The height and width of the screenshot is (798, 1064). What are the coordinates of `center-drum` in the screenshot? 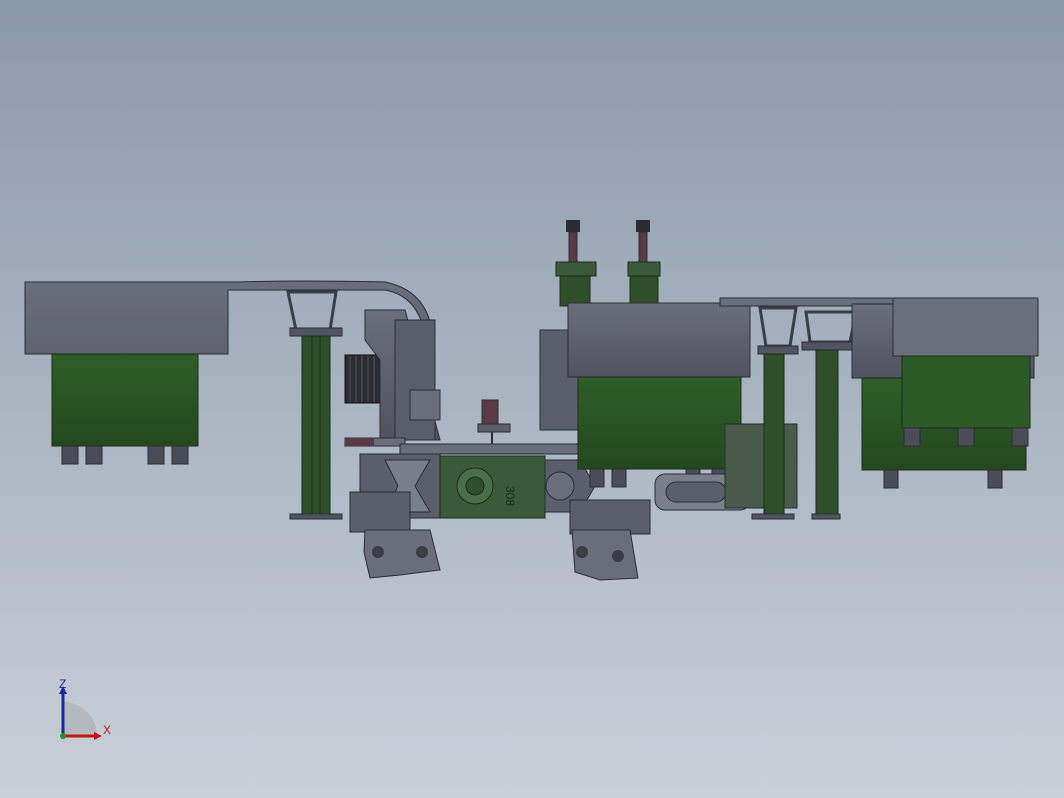 It's located at (659, 395).